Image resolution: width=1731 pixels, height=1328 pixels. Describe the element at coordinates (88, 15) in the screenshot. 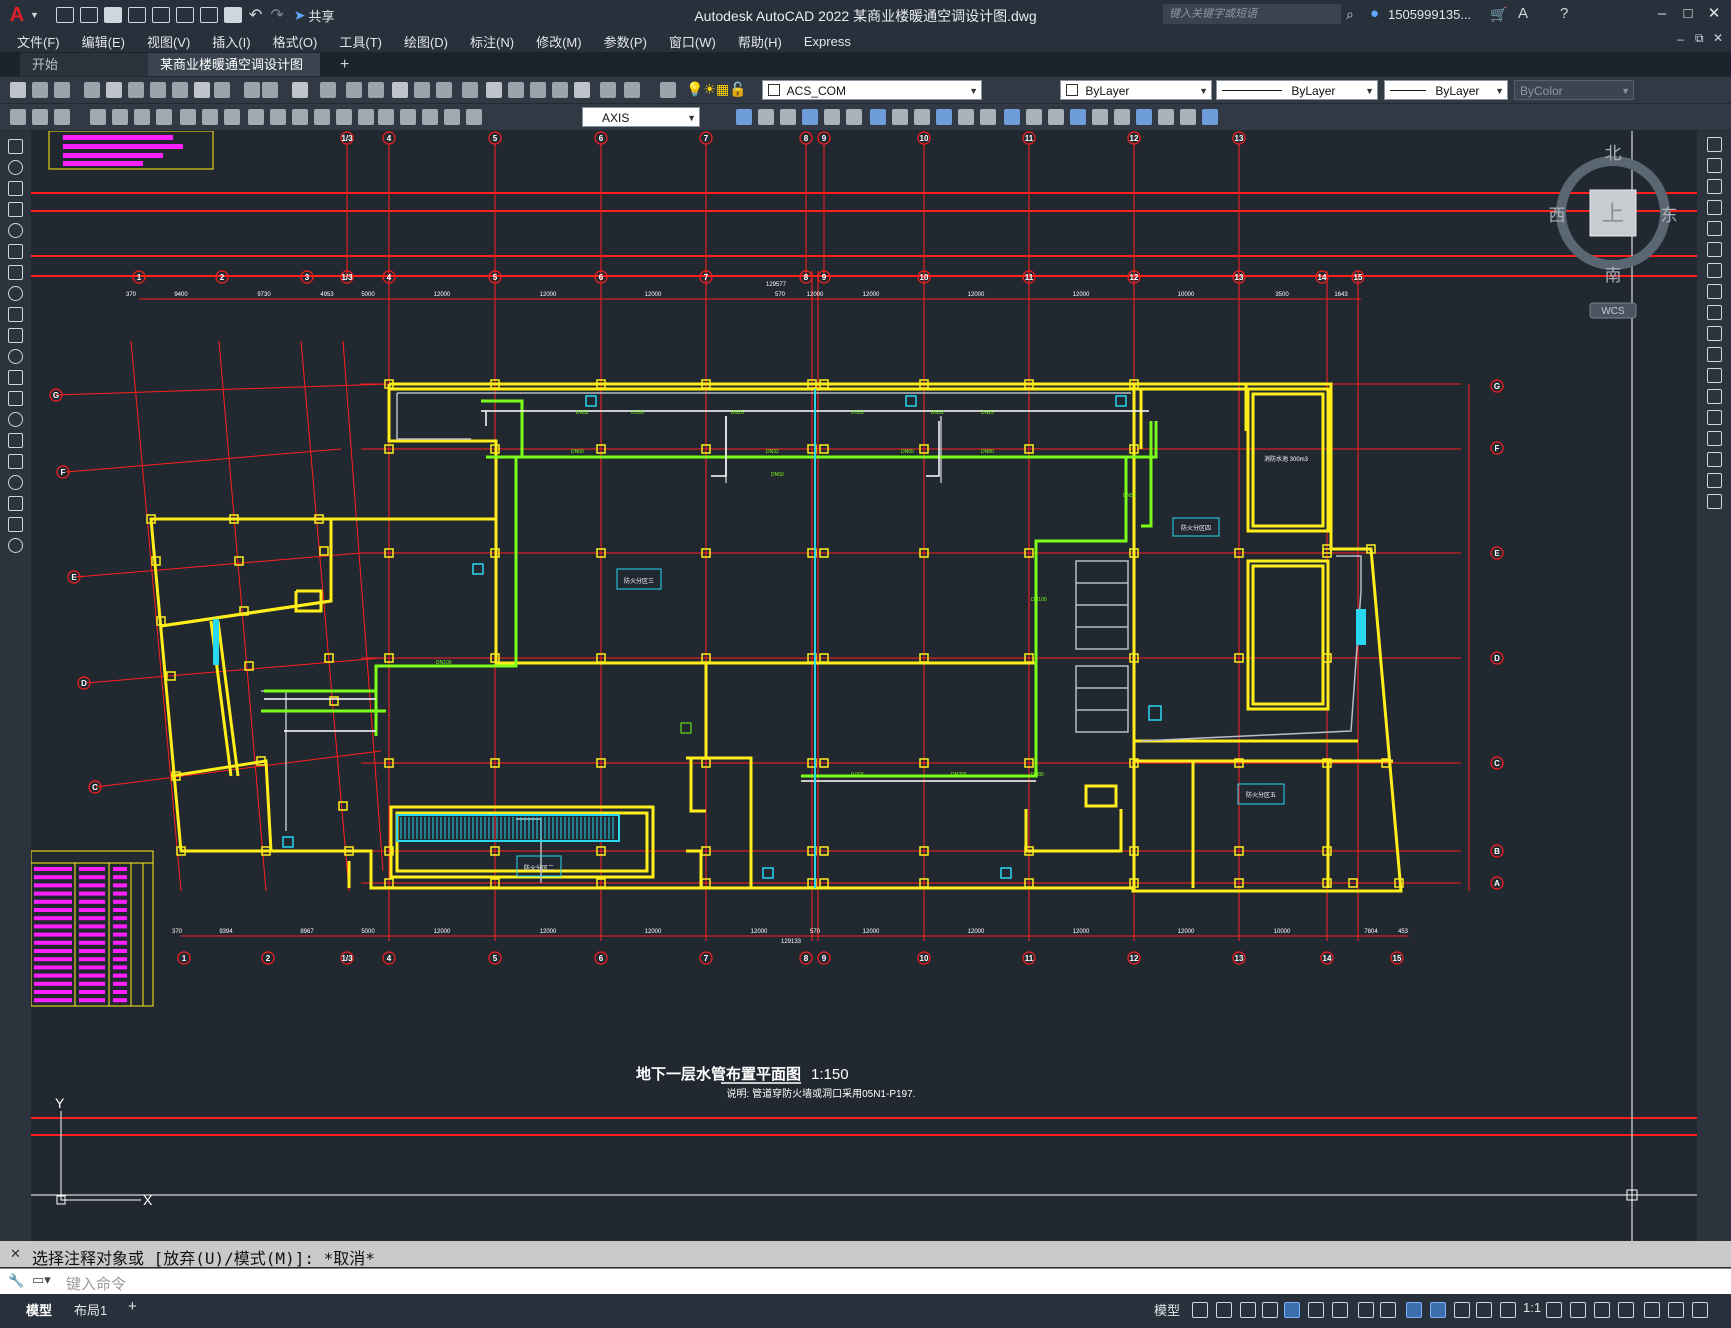

I see `open-file-icon` at that location.